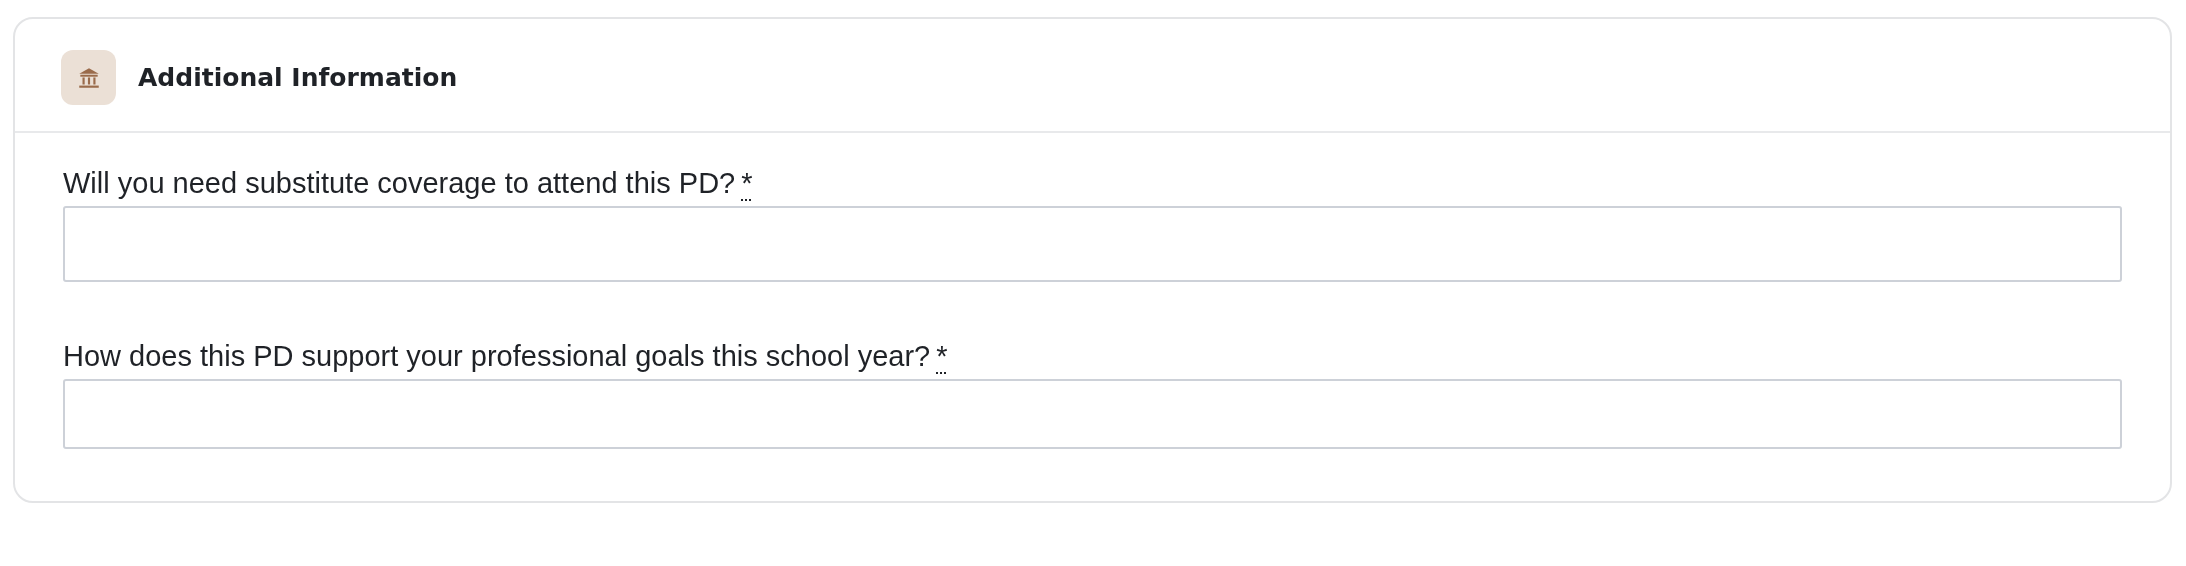 This screenshot has width=2186, height=566. Describe the element at coordinates (298, 77) in the screenshot. I see `section-title: Additional Information` at that location.